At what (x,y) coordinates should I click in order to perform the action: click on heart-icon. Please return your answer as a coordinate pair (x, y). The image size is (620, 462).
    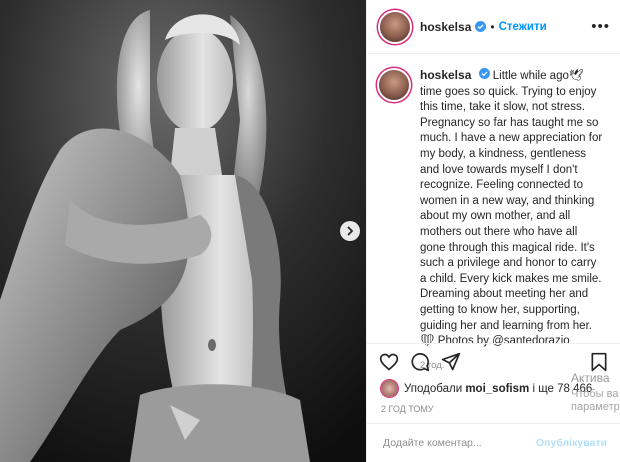
    Looking at the image, I should click on (389, 362).